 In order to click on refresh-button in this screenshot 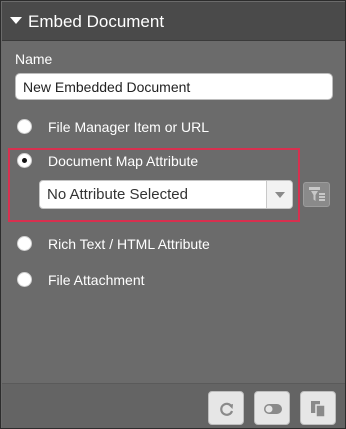, I will do `click(226, 408)`.